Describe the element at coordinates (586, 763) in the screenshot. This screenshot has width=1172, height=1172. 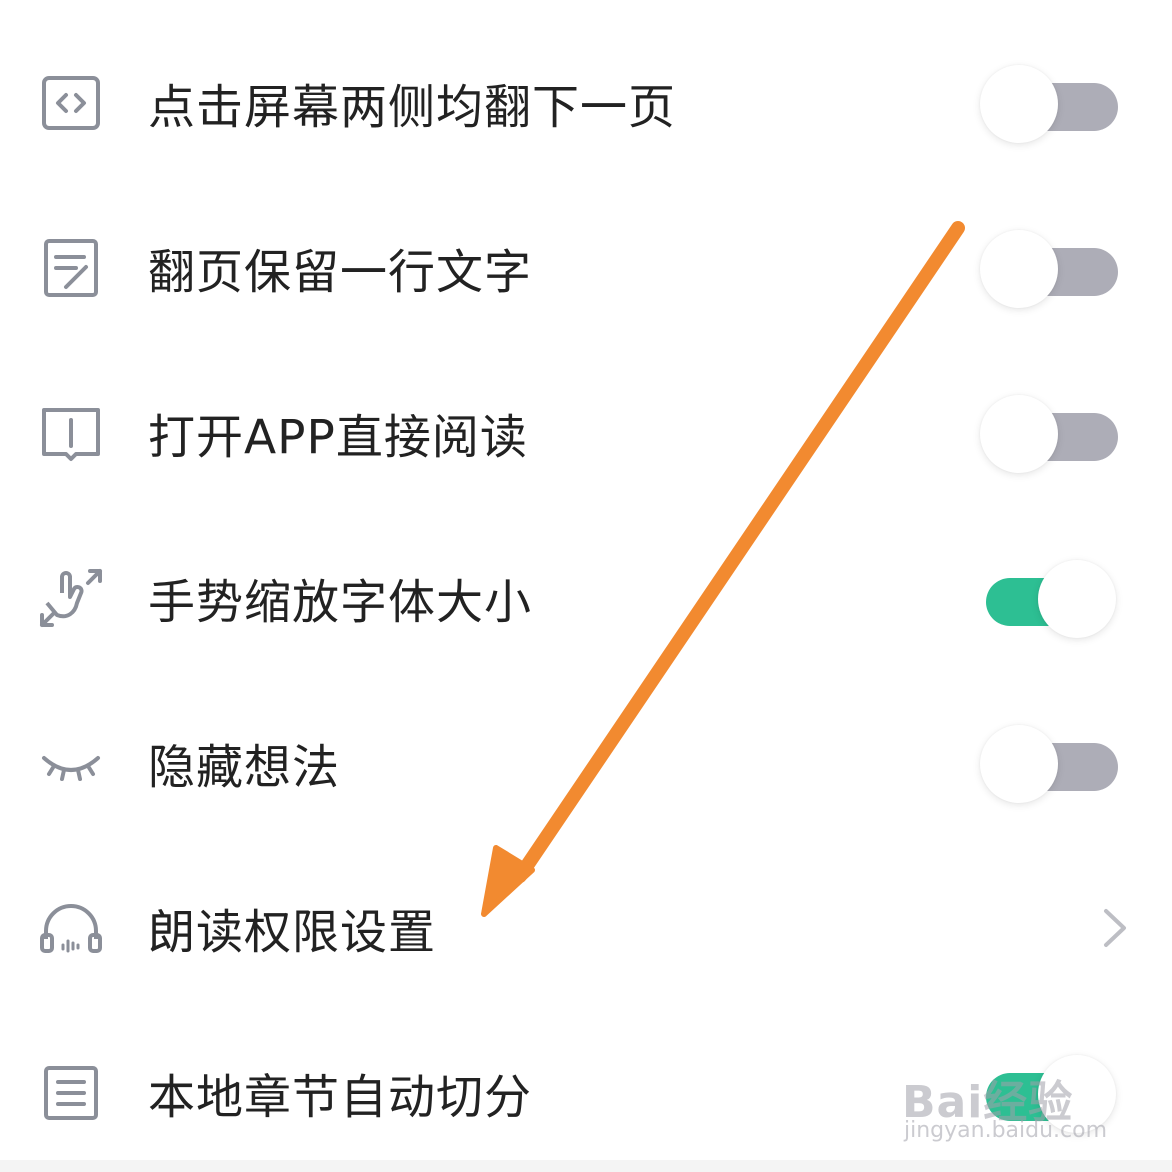
I see `setting-row-hide-thoughts: 隐藏想法` at that location.